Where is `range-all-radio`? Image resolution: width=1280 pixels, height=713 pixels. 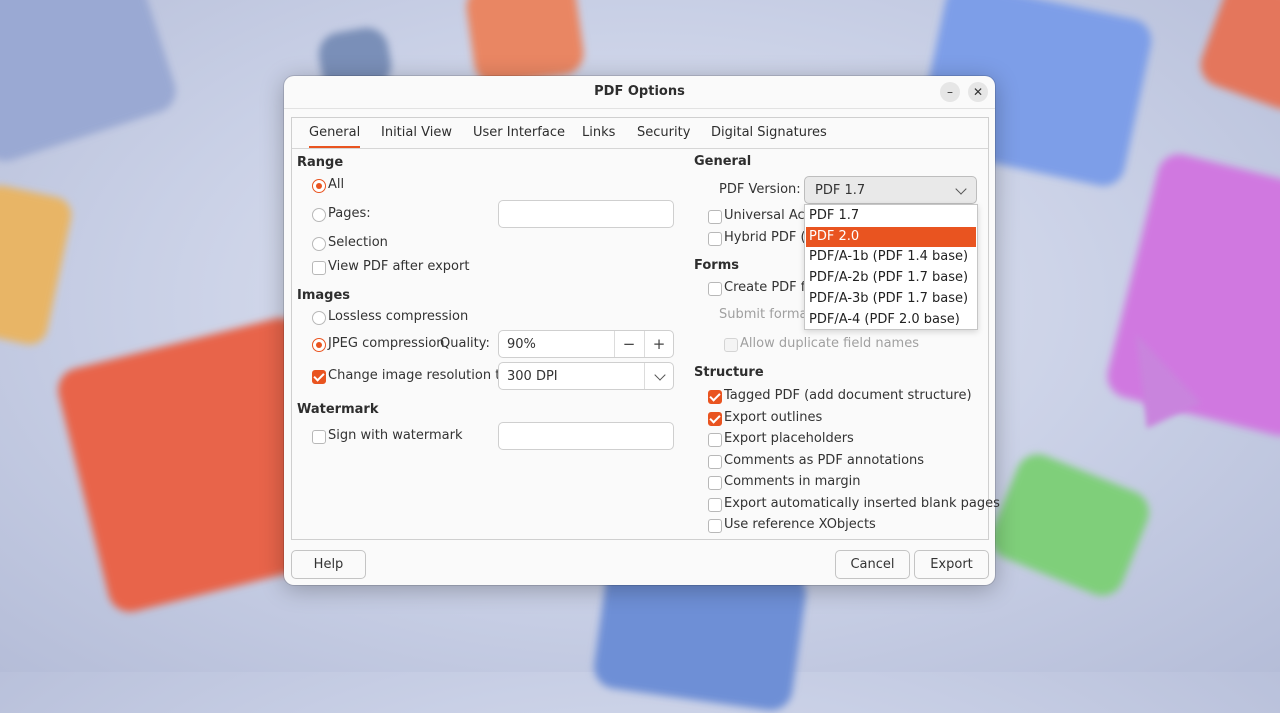 range-all-radio is located at coordinates (319, 186).